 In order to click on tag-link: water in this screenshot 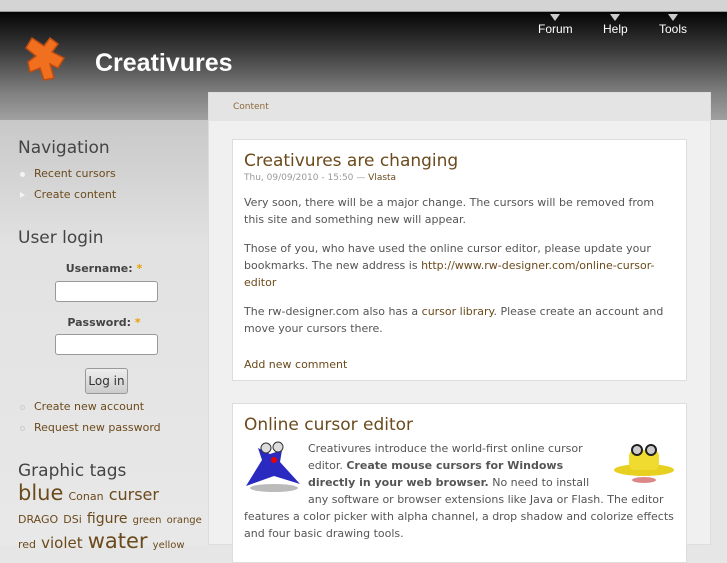, I will do `click(118, 541)`.